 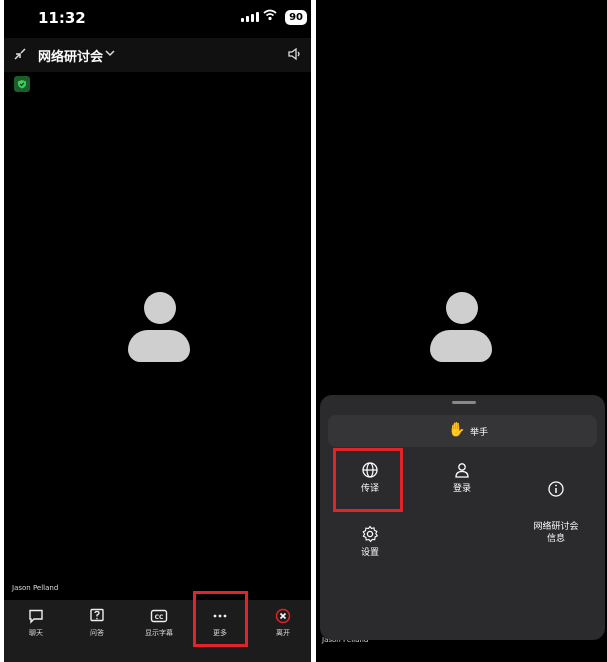 I want to click on raise-hand-label: 举手, so click(x=479, y=433).